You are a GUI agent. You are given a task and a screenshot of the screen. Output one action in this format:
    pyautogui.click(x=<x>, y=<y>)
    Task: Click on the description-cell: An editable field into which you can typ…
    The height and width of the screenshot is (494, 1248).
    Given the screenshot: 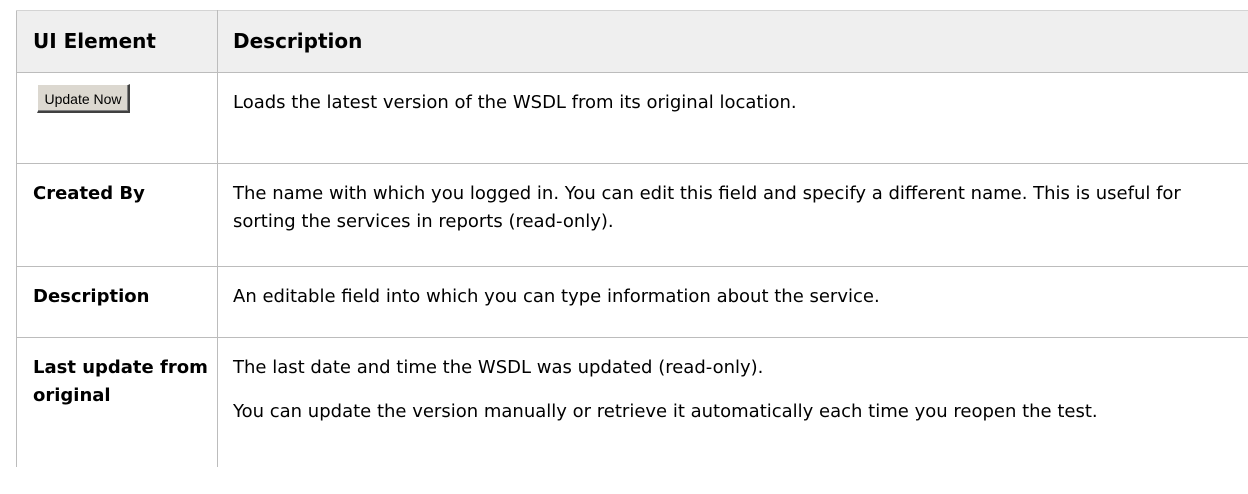 What is the action you would take?
    pyautogui.click(x=732, y=302)
    